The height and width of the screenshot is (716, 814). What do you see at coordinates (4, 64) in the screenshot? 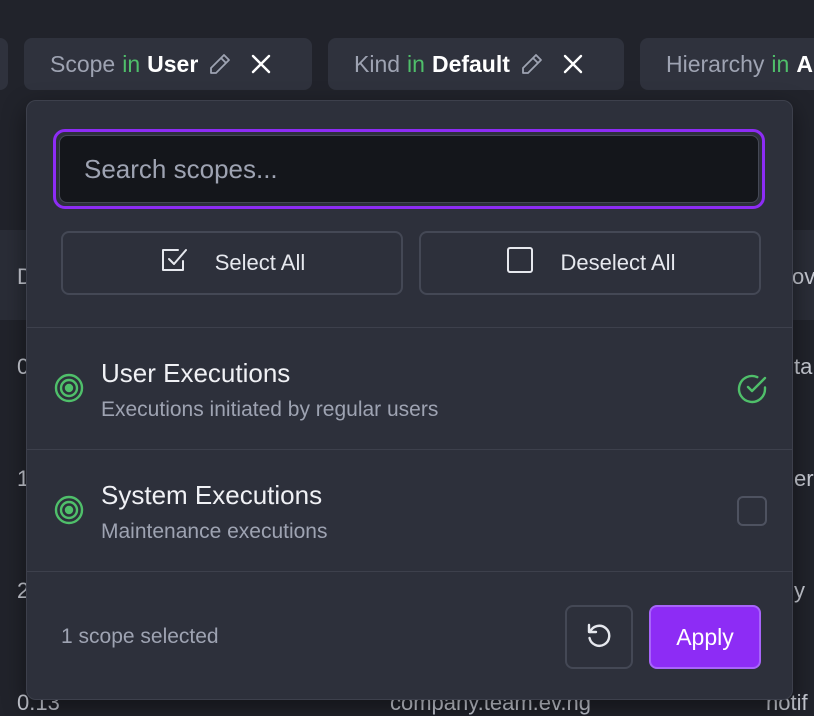
I see `filter-chip-partial` at bounding box center [4, 64].